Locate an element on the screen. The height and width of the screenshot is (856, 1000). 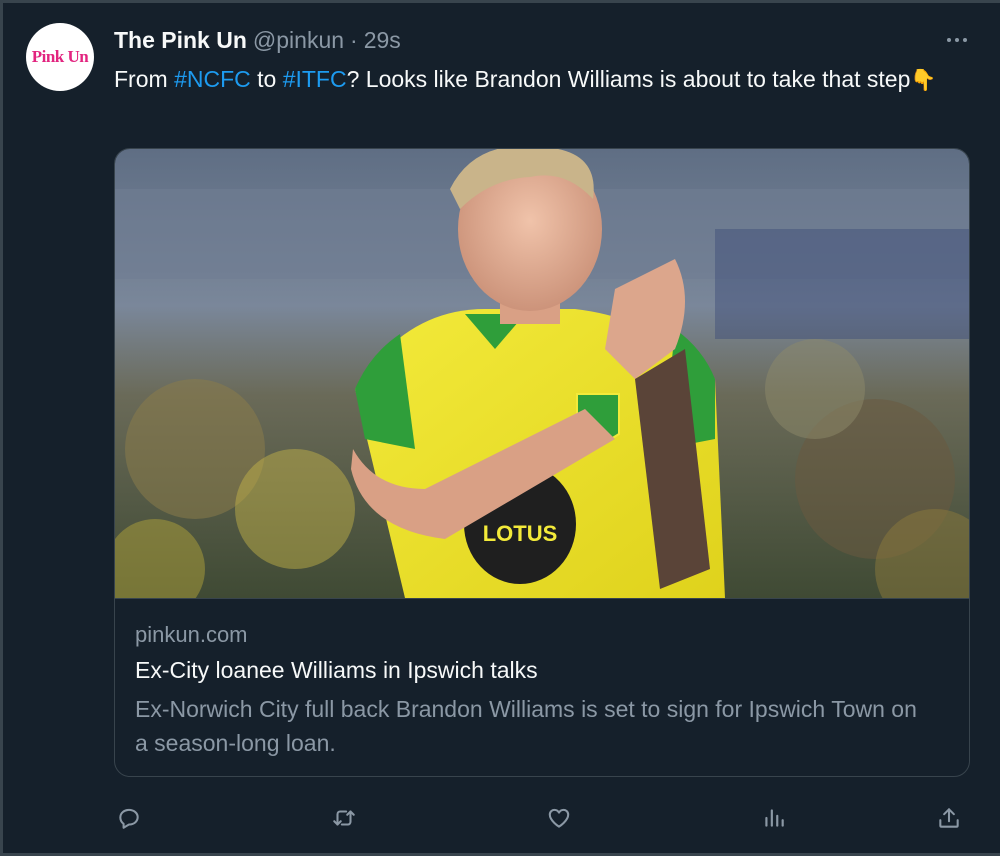
tweet-text-part: to is located at coordinates (266, 79).